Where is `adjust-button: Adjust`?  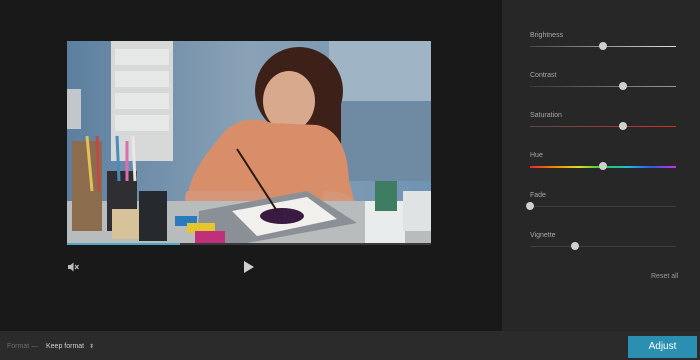
adjust-button: Adjust is located at coordinates (662, 347).